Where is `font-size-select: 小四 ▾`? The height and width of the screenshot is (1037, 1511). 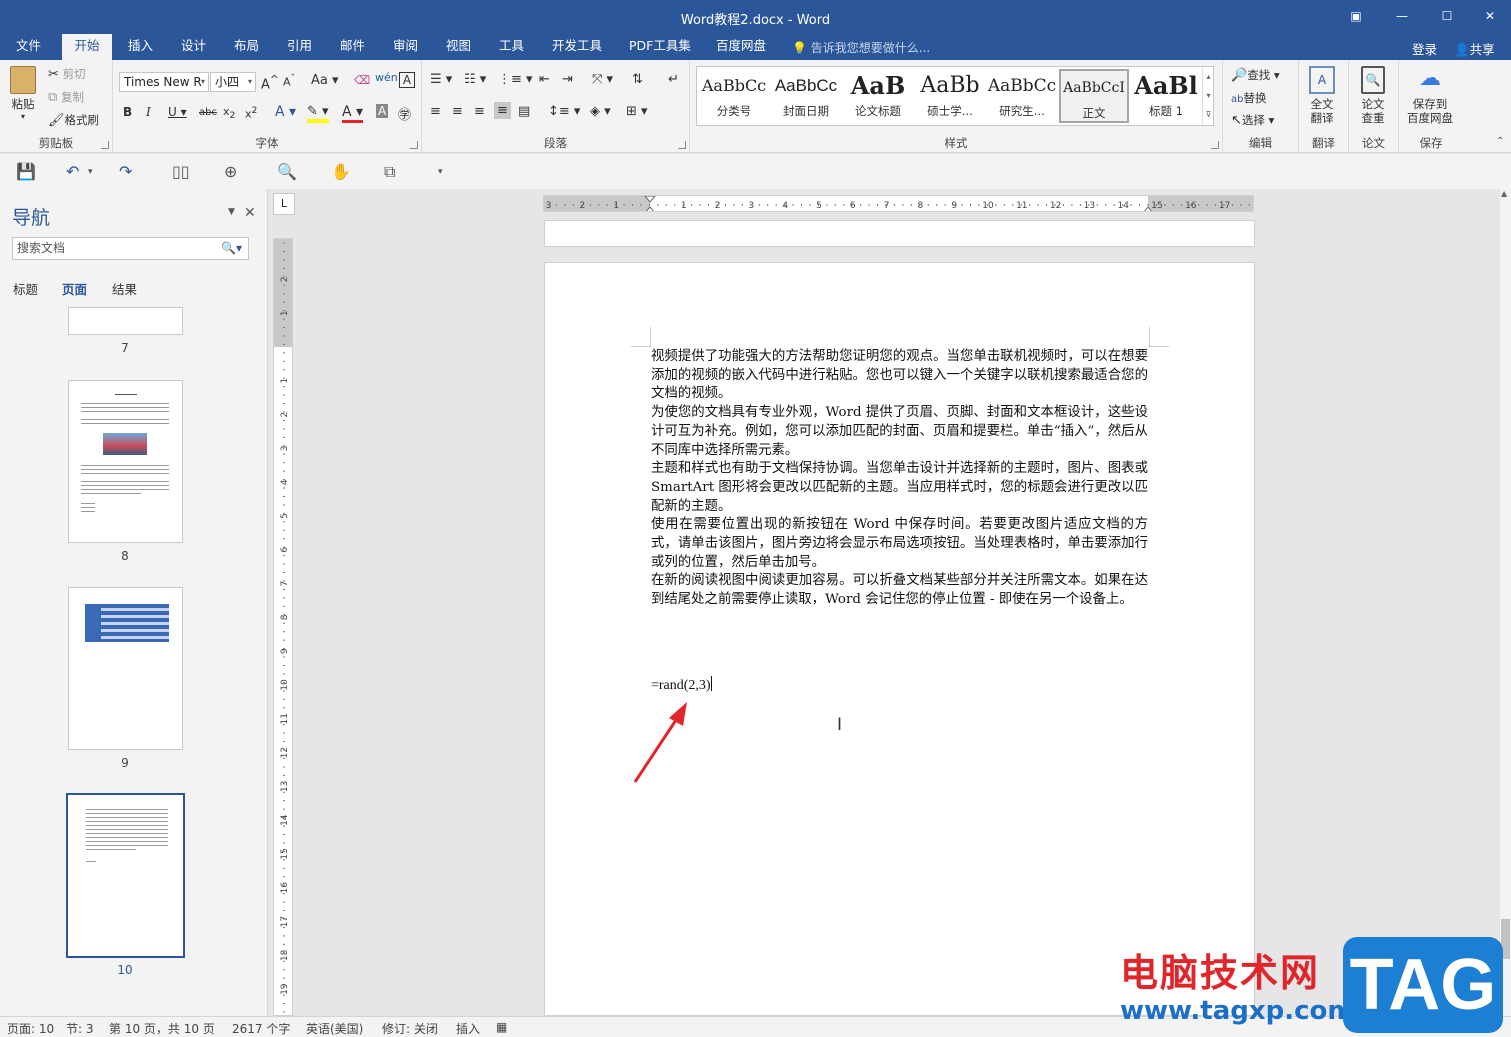 font-size-select: 小四 ▾ is located at coordinates (233, 82).